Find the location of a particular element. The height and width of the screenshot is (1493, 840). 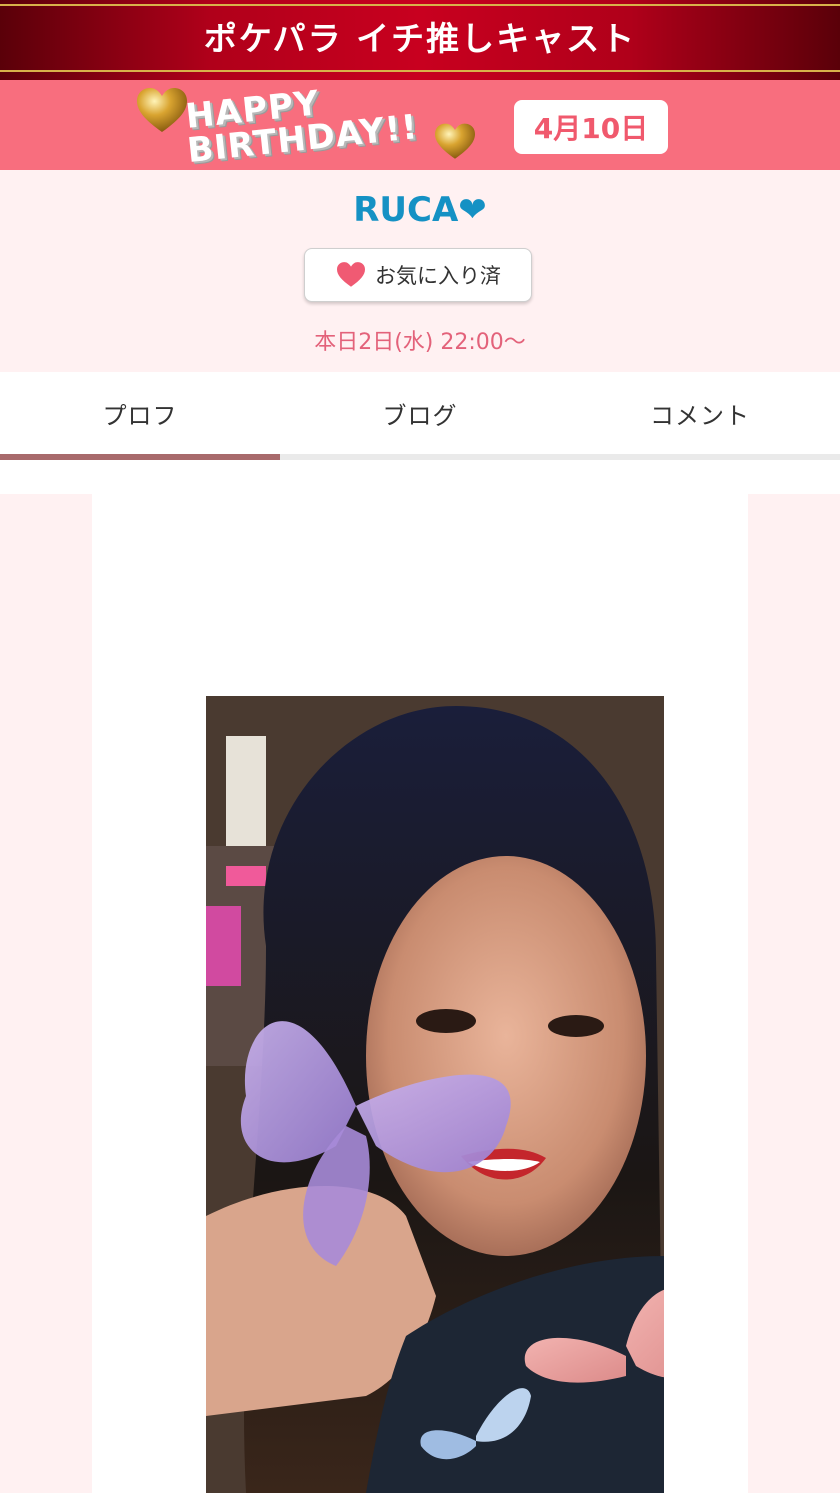

tab-profile: プロフ is located at coordinates (140, 413).